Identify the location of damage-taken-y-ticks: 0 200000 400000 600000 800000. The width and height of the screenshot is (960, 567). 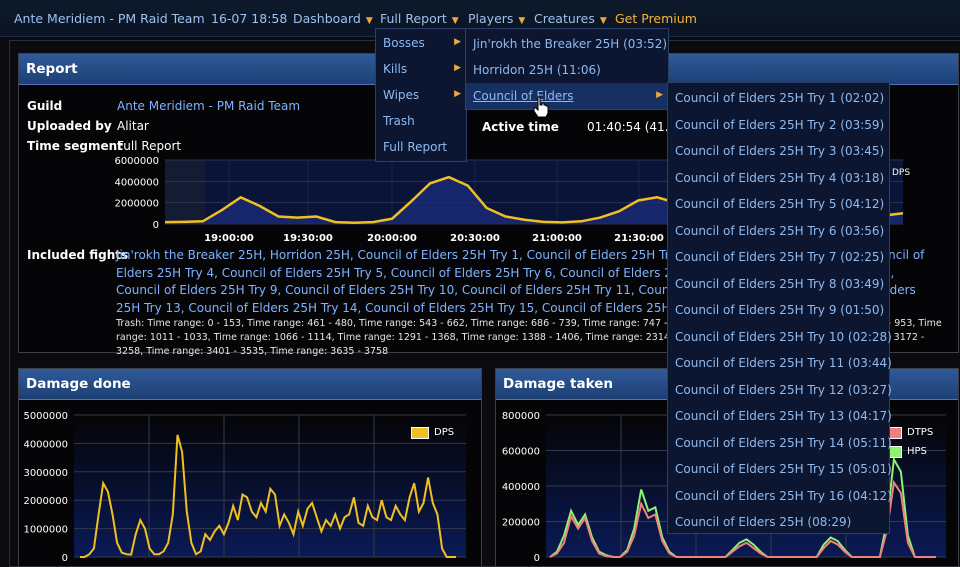
(521, 487).